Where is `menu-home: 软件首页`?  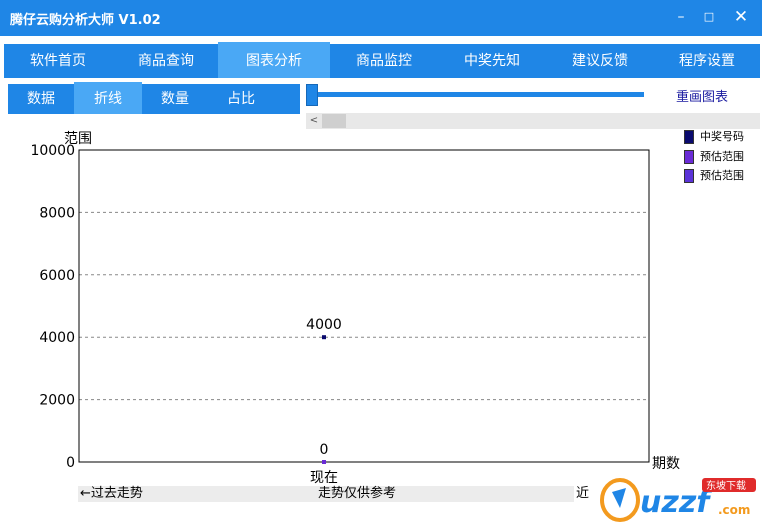
menu-home: 软件首页 is located at coordinates (58, 61).